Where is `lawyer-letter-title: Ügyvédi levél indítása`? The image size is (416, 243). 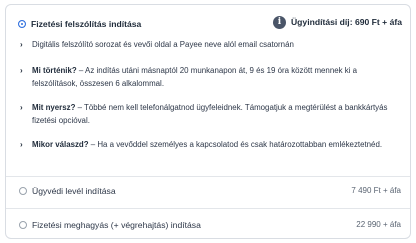 lawyer-letter-title: Ügyvédi levél indítása is located at coordinates (74, 191).